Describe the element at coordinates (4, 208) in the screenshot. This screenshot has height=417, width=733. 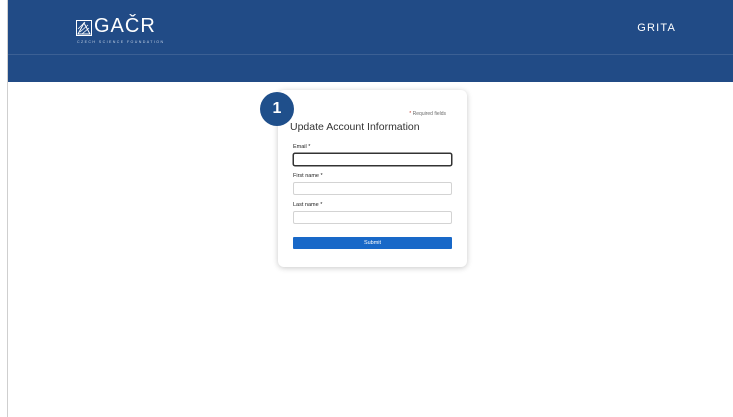
I see `window-edge` at that location.